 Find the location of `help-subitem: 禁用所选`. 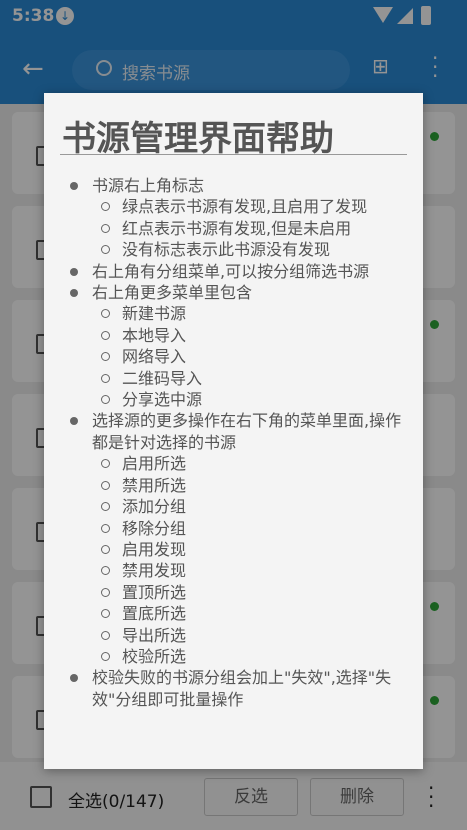

help-subitem: 禁用所选 is located at coordinates (233, 485).